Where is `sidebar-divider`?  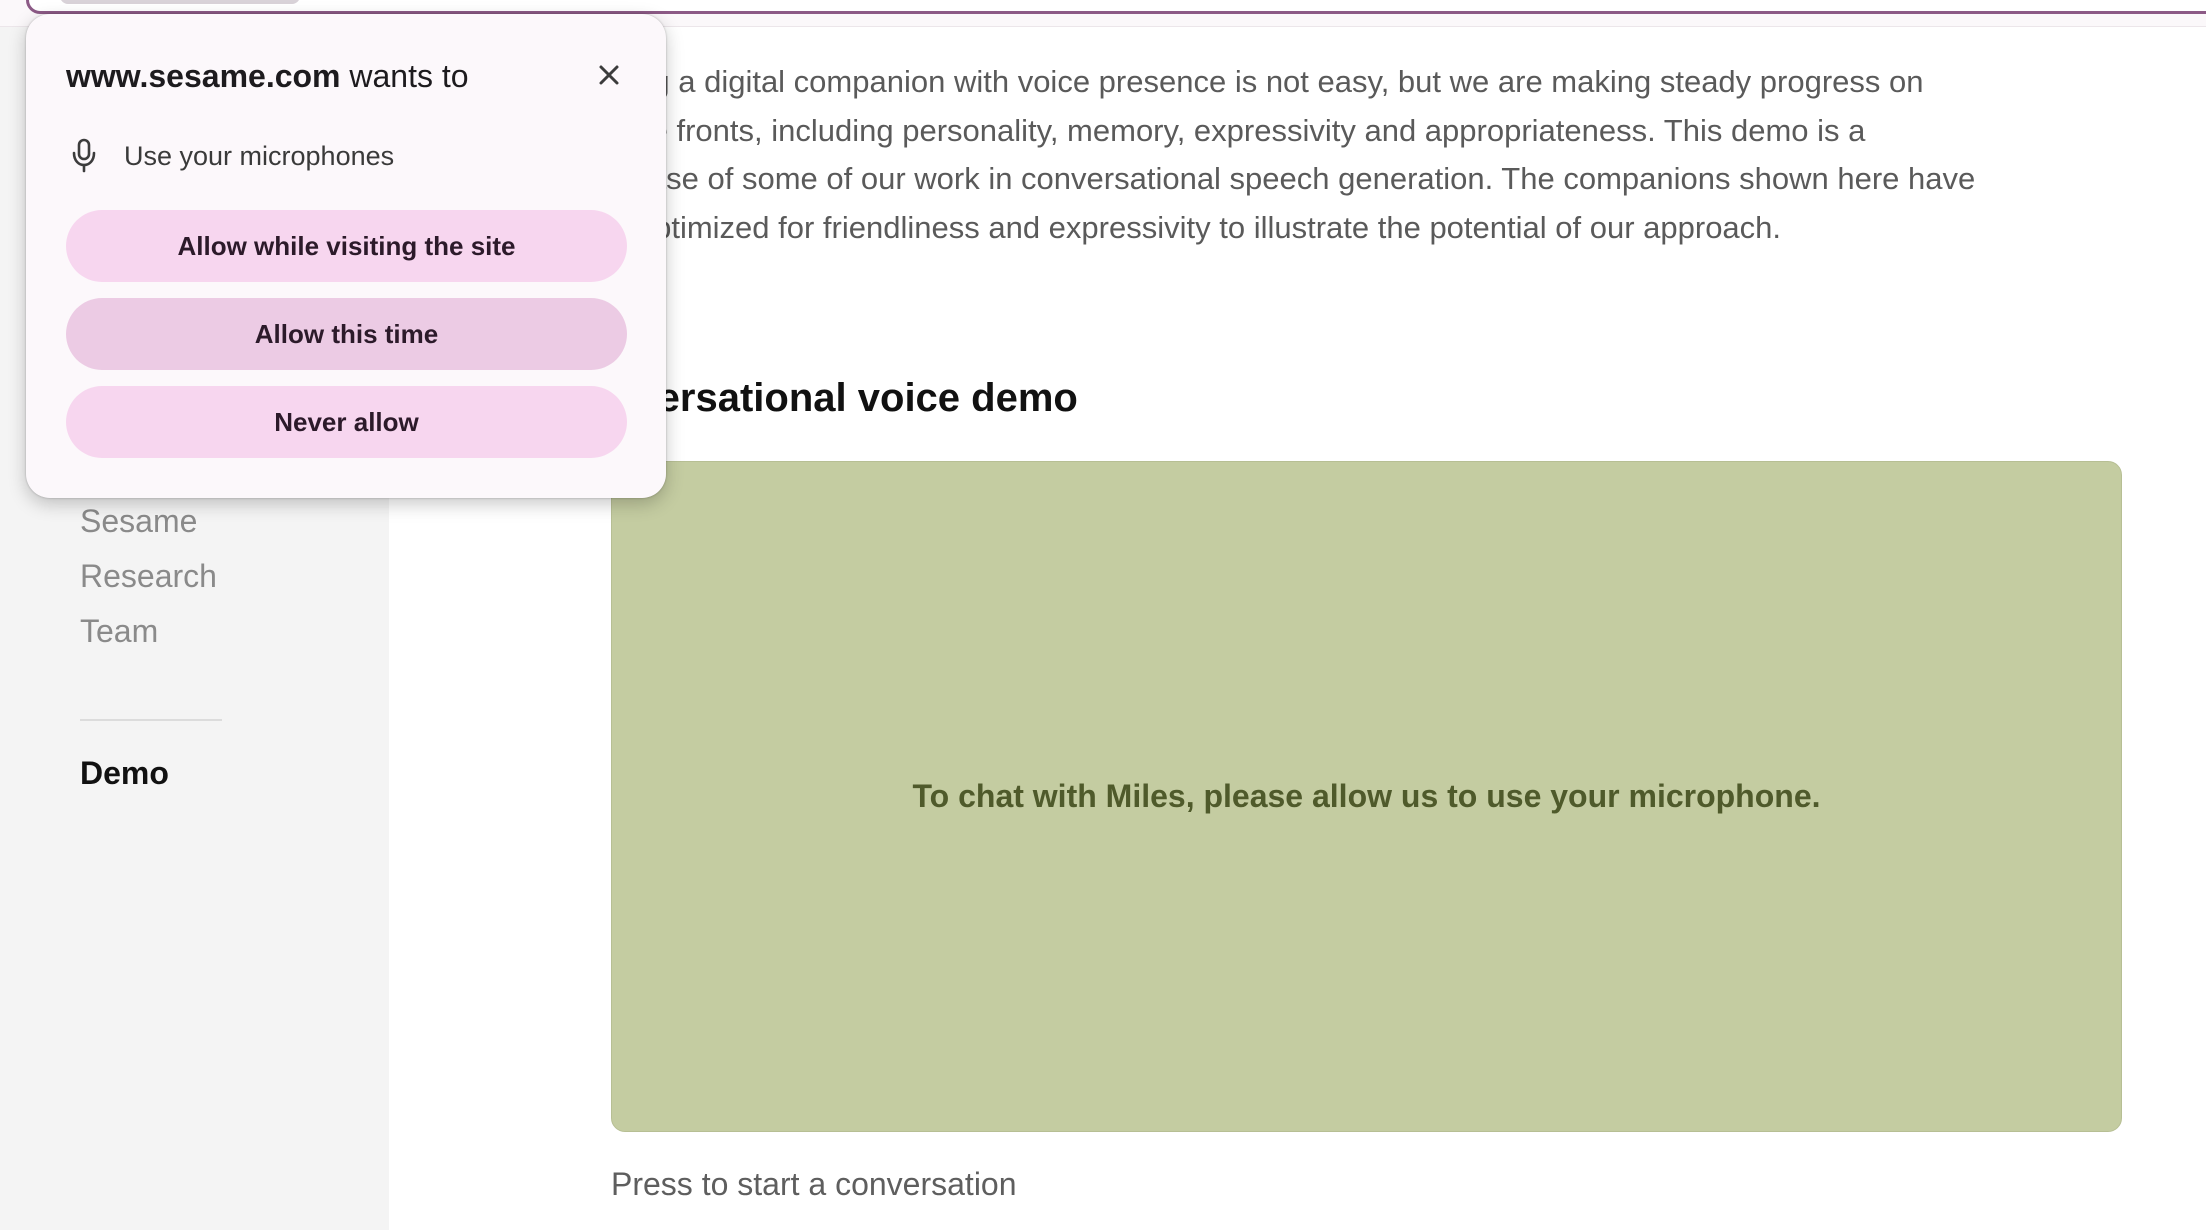 sidebar-divider is located at coordinates (151, 720).